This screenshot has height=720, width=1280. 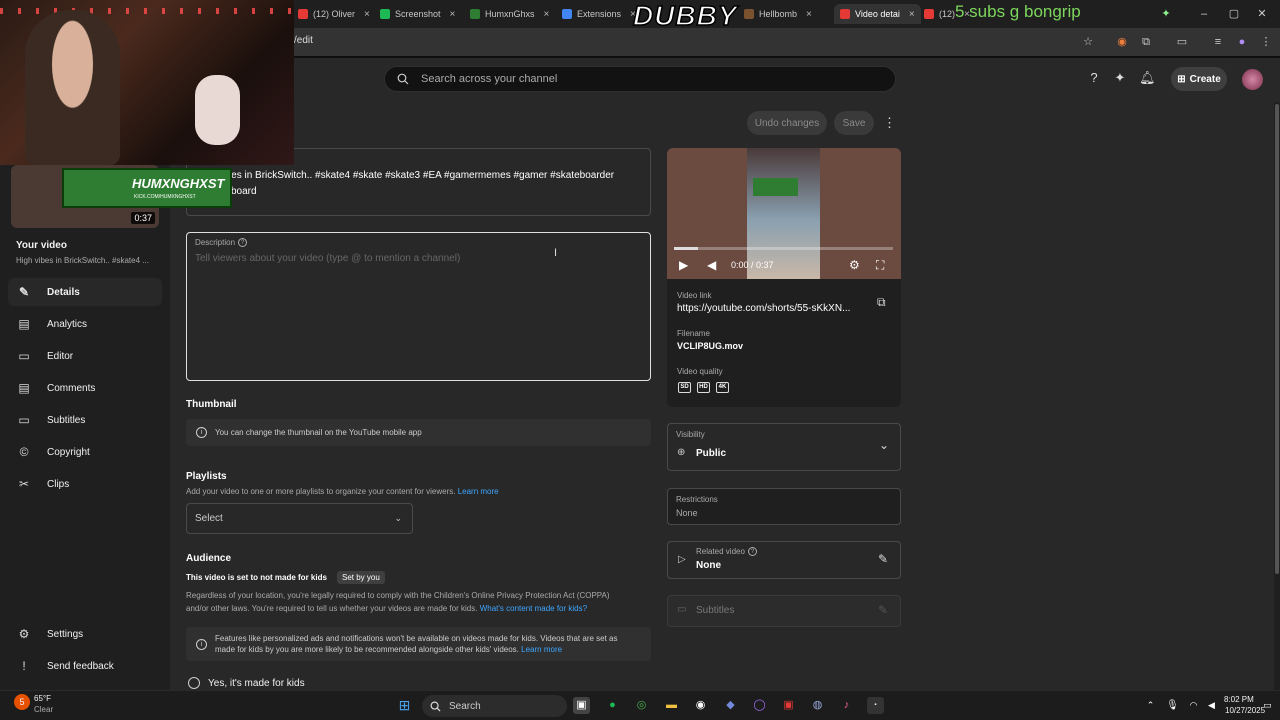 I want to click on radio-made-for-kids: Yes, it's made for kids, so click(x=246, y=683).